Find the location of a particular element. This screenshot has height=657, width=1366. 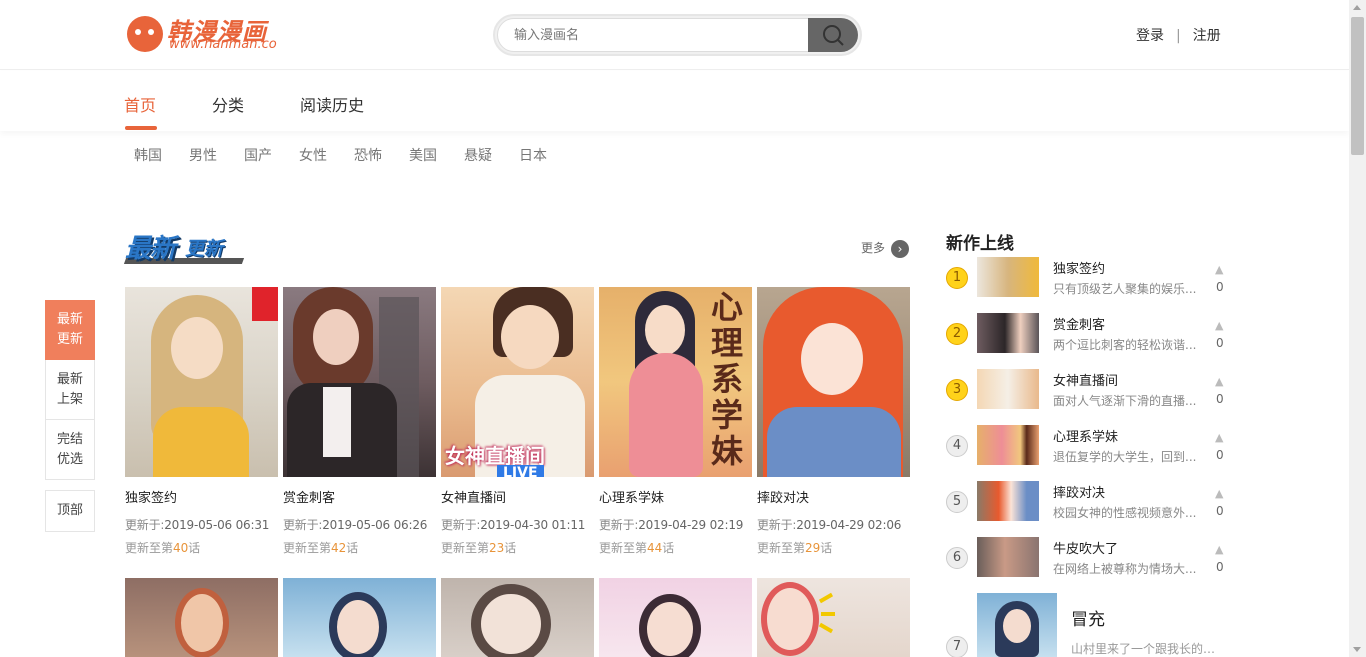

rank-number: 6 is located at coordinates (957, 558).